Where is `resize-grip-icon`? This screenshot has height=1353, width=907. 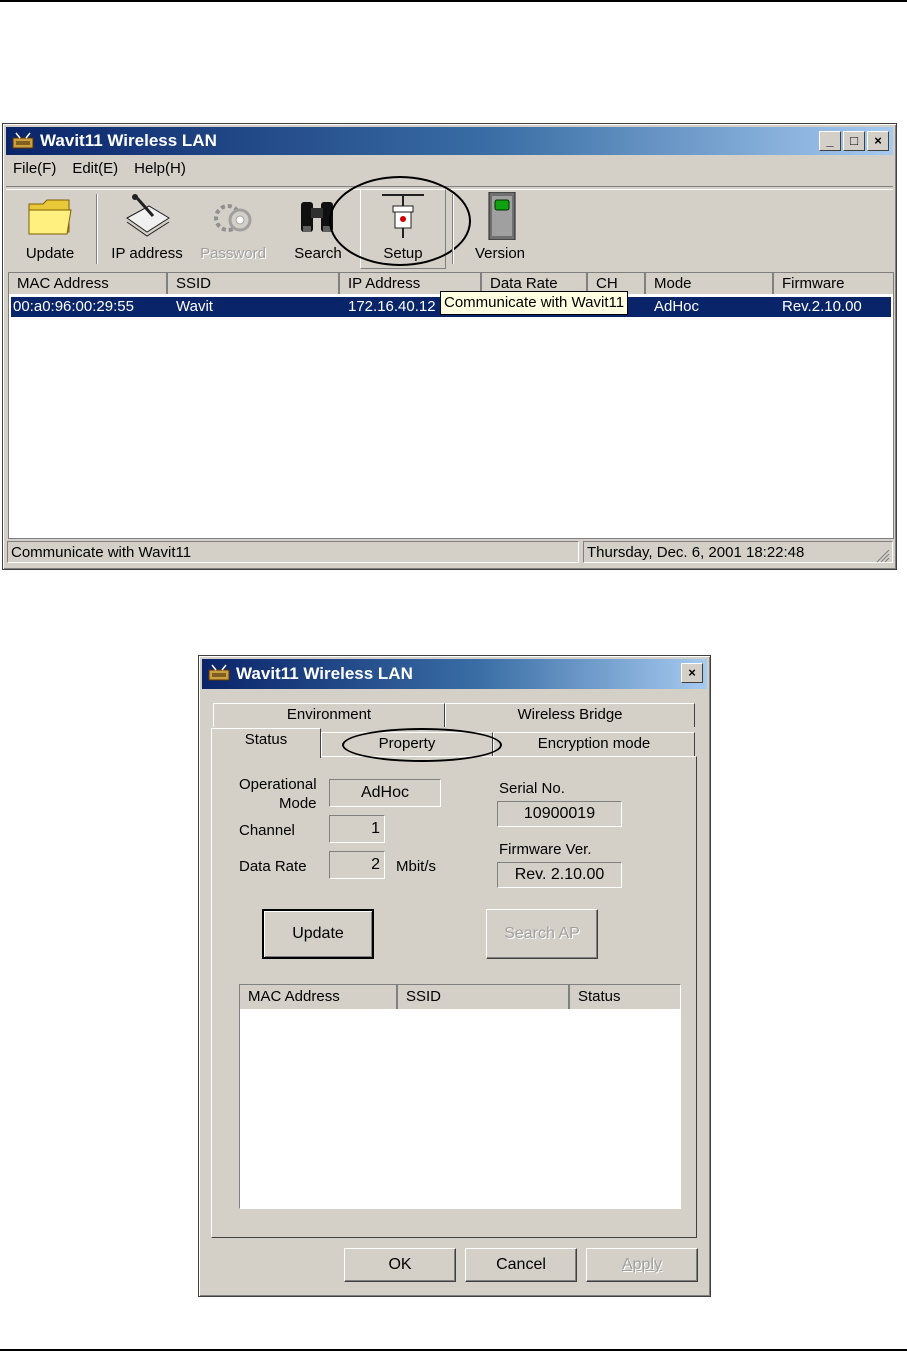
resize-grip-icon is located at coordinates (882, 555).